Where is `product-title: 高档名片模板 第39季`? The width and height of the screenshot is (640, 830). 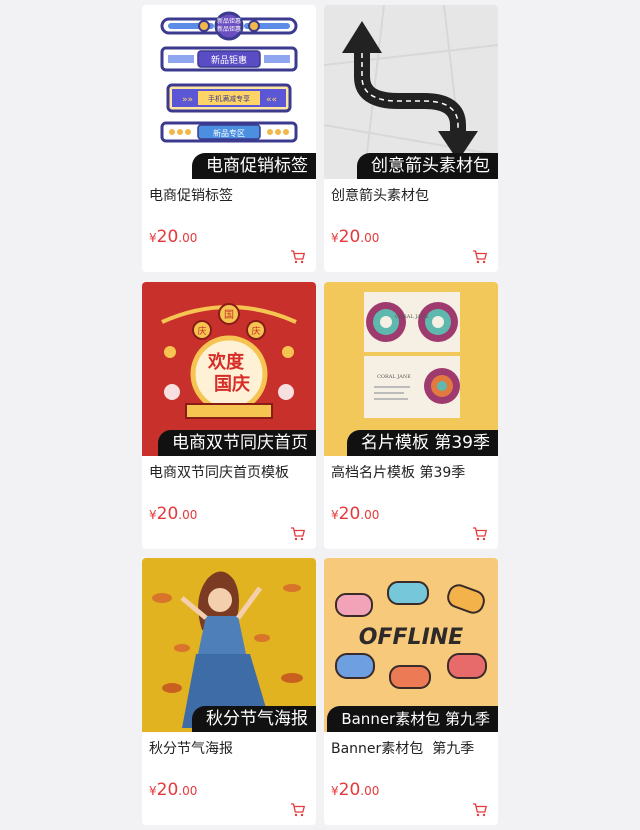 product-title: 高档名片模板 第39季 is located at coordinates (398, 472).